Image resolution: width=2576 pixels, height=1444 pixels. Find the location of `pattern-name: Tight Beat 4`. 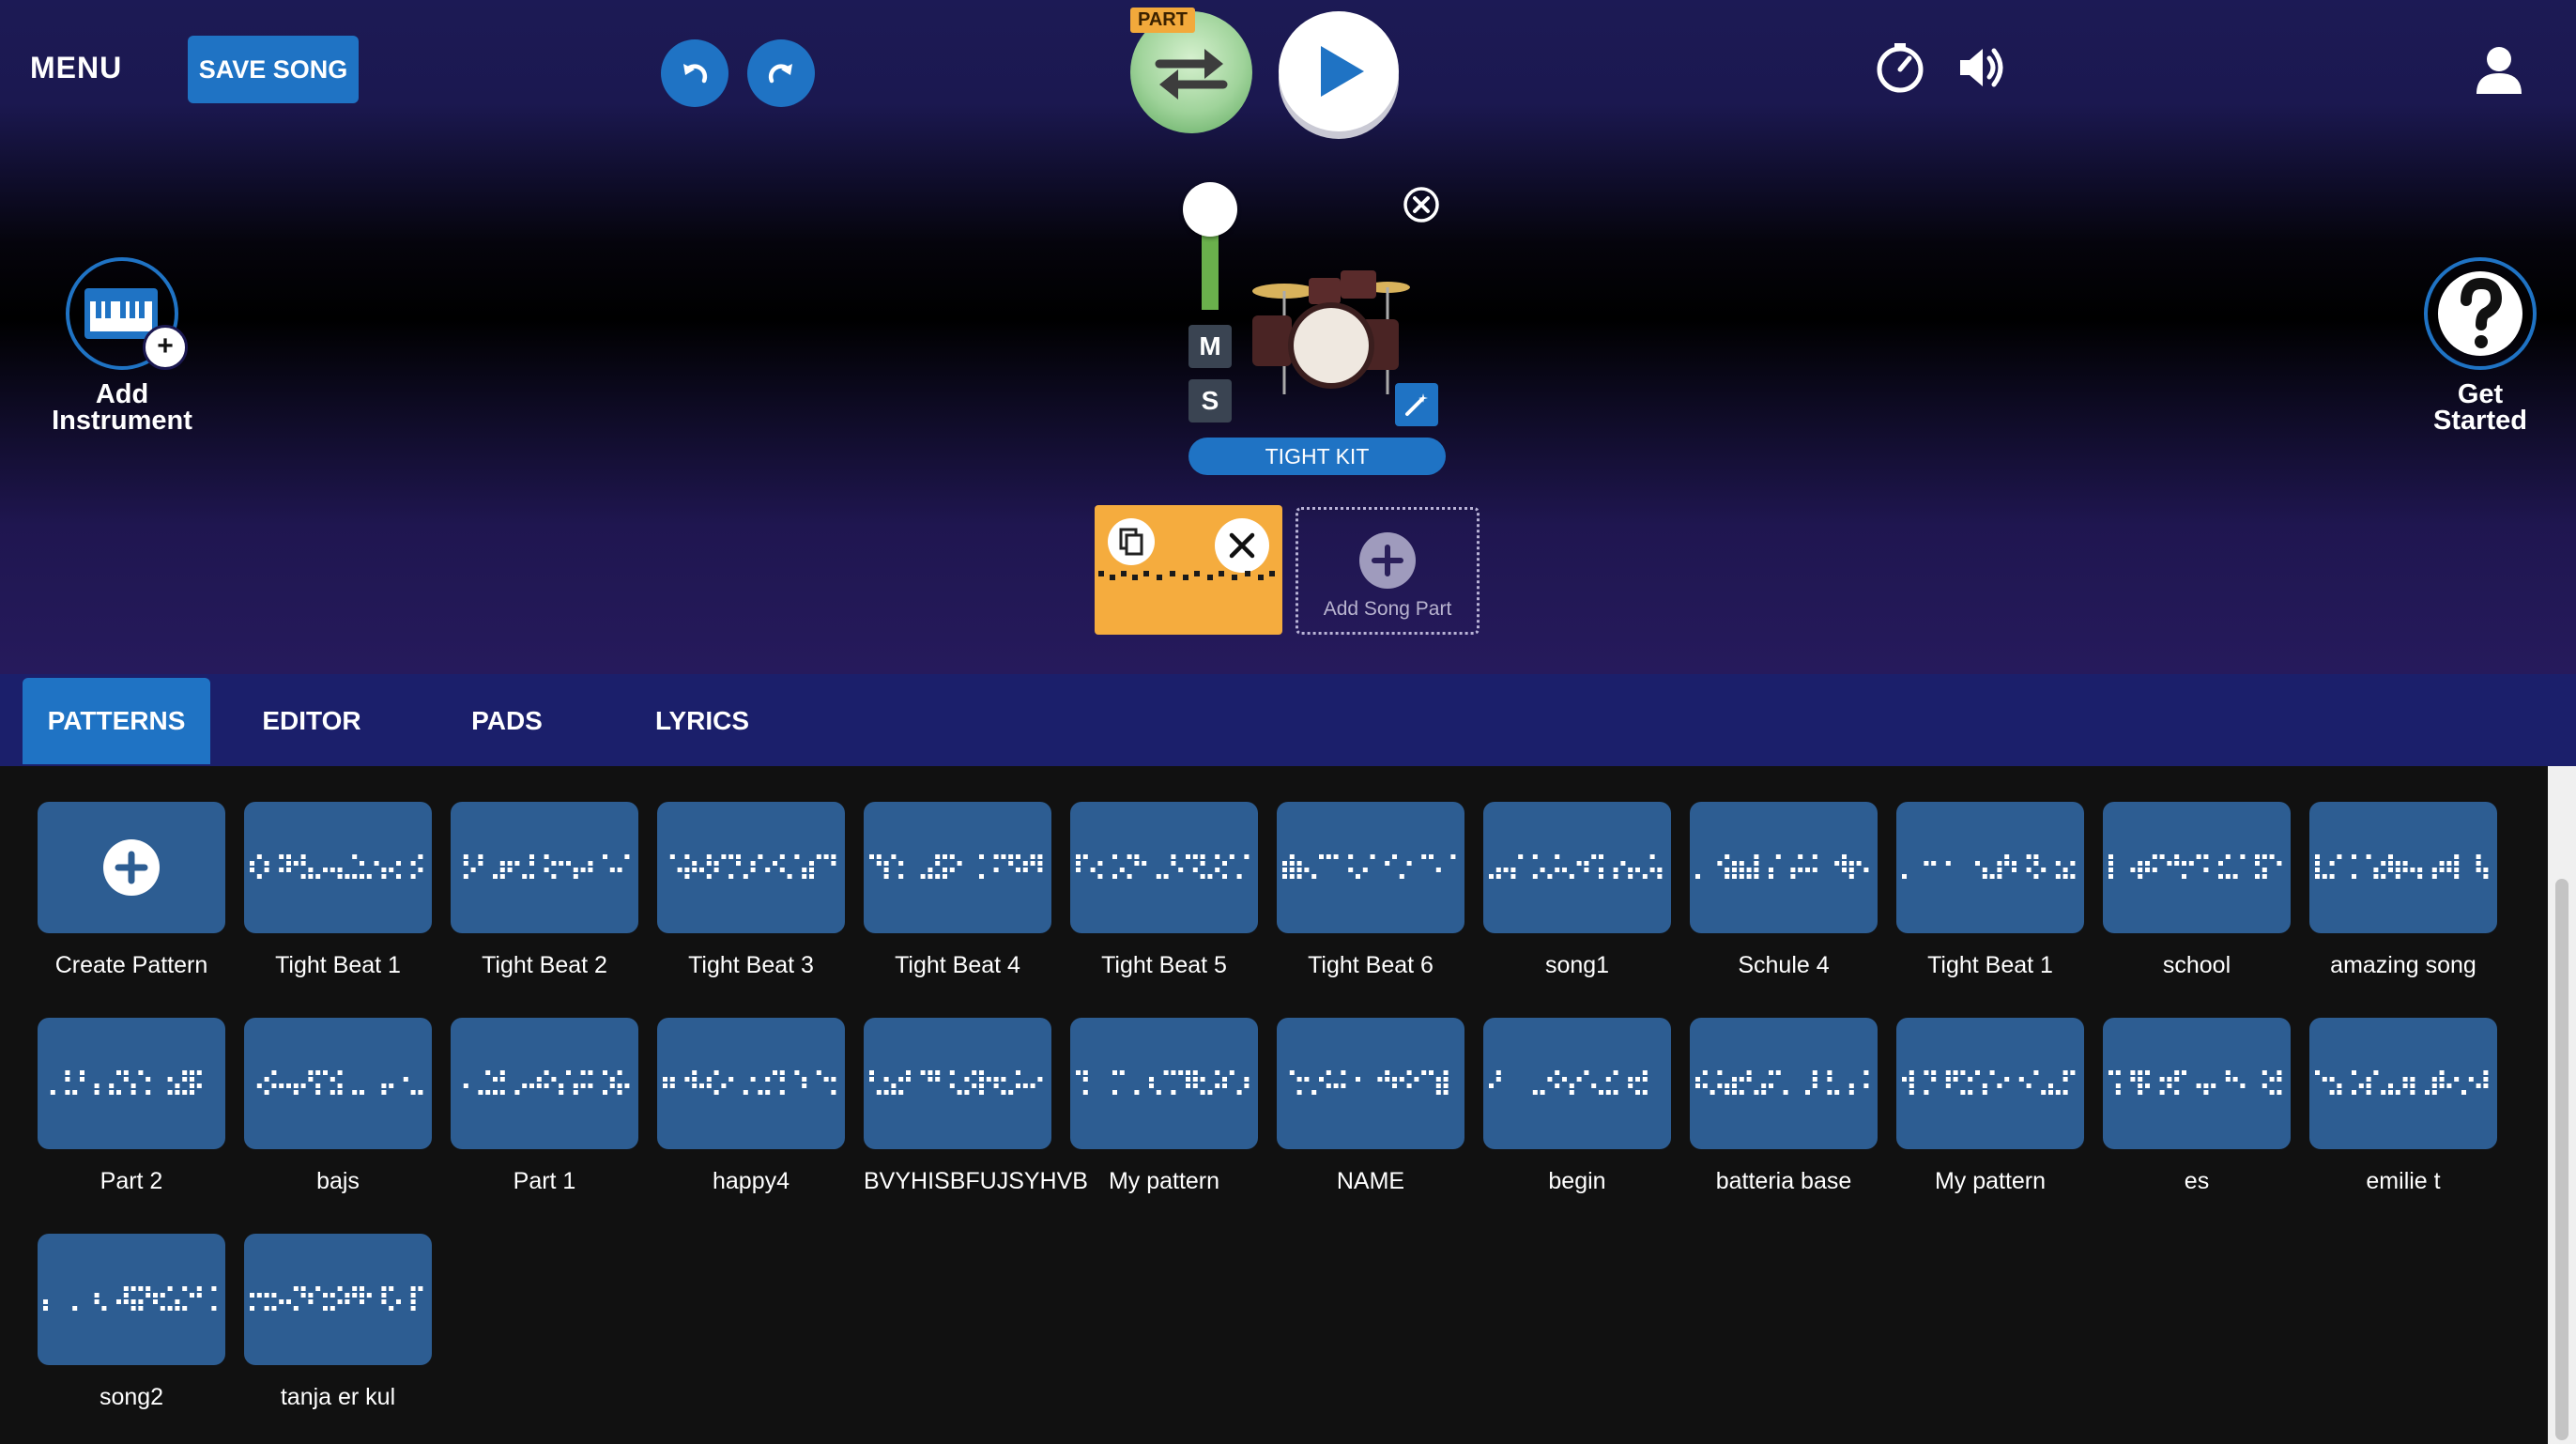

pattern-name: Tight Beat 4 is located at coordinates (958, 965).